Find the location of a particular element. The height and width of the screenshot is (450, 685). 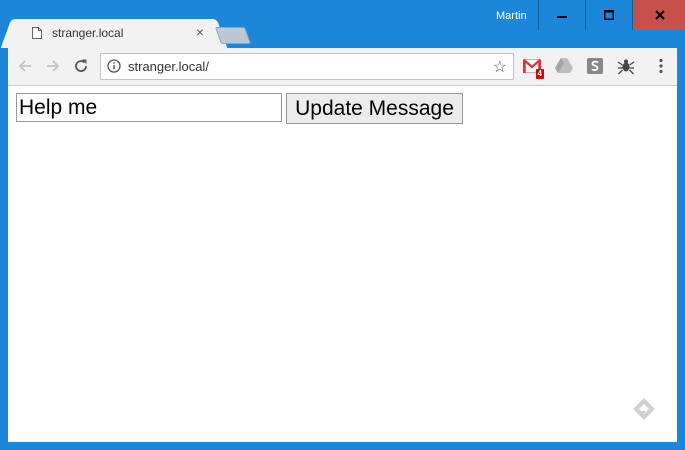

forward-arrow-icon is located at coordinates (53, 66).